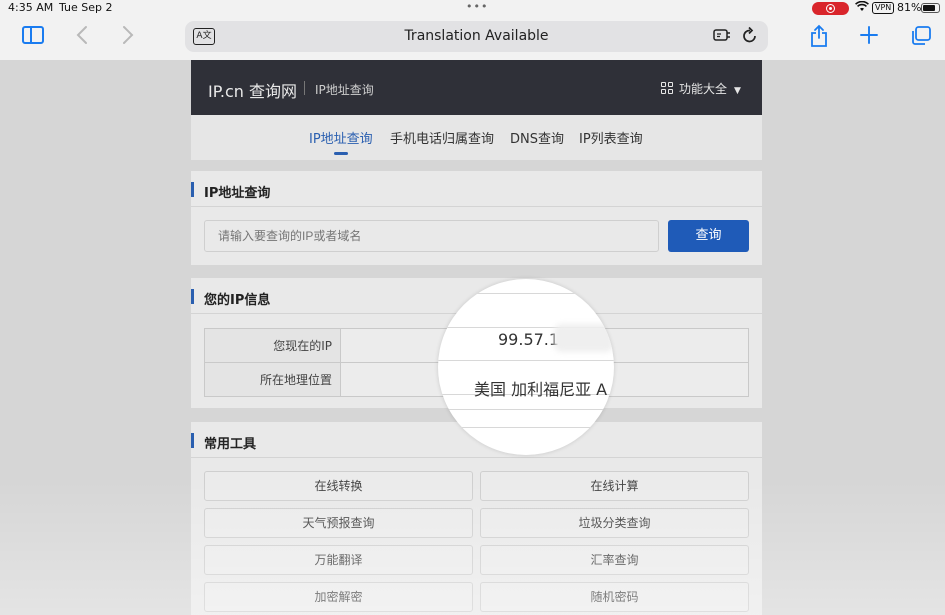 The image size is (945, 615). I want to click on ip-card-title: 您的IP信息, so click(237, 300).